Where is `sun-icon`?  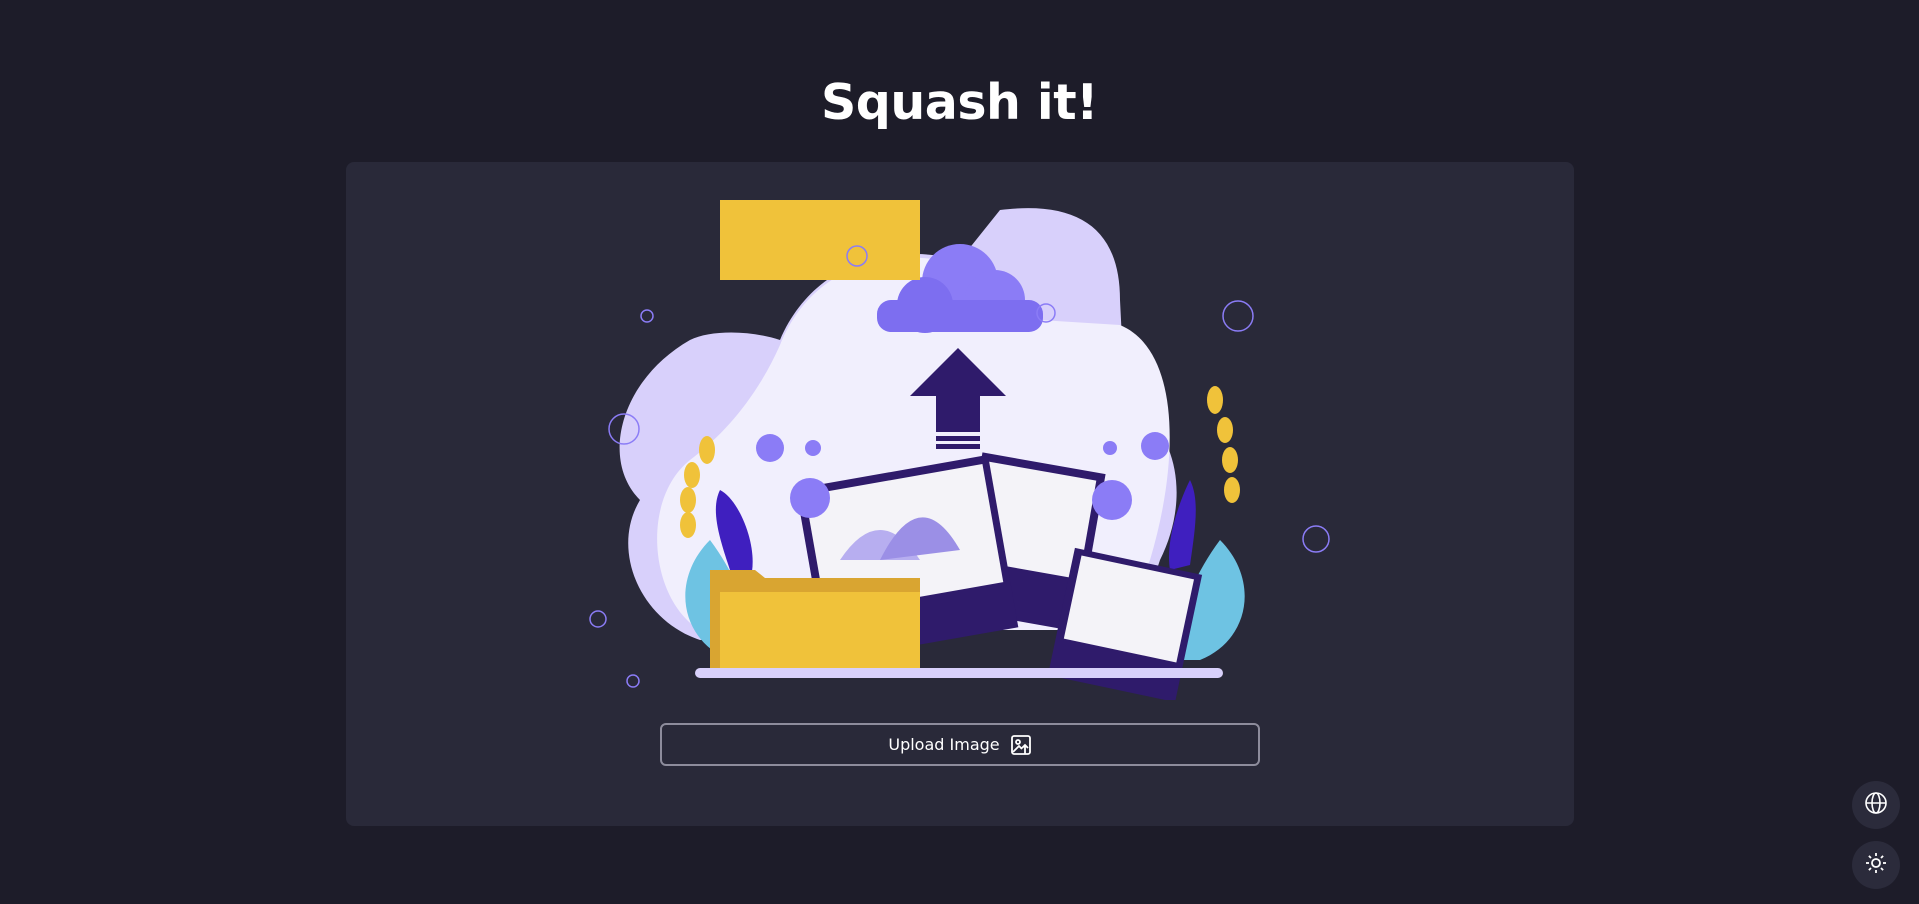
sun-icon is located at coordinates (1876, 865).